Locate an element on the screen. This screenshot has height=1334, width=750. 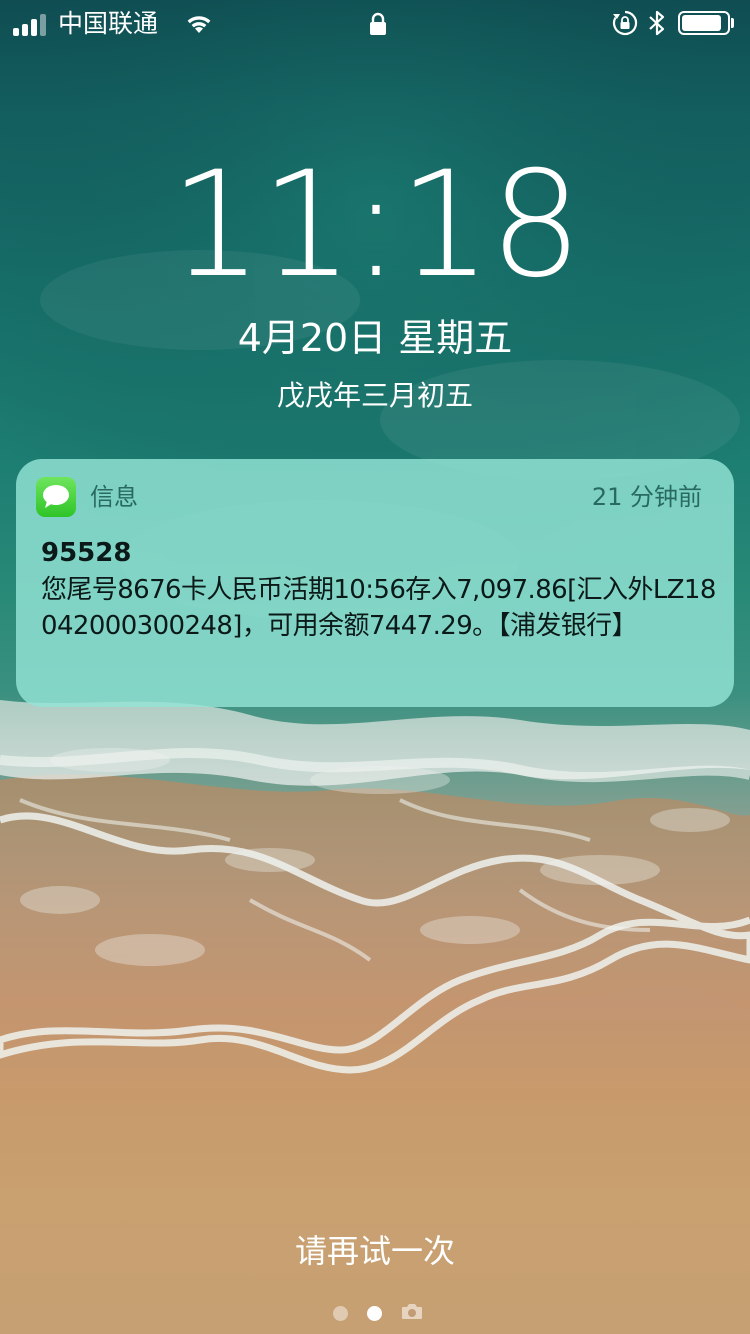
page-dot-active is located at coordinates (374, 1313).